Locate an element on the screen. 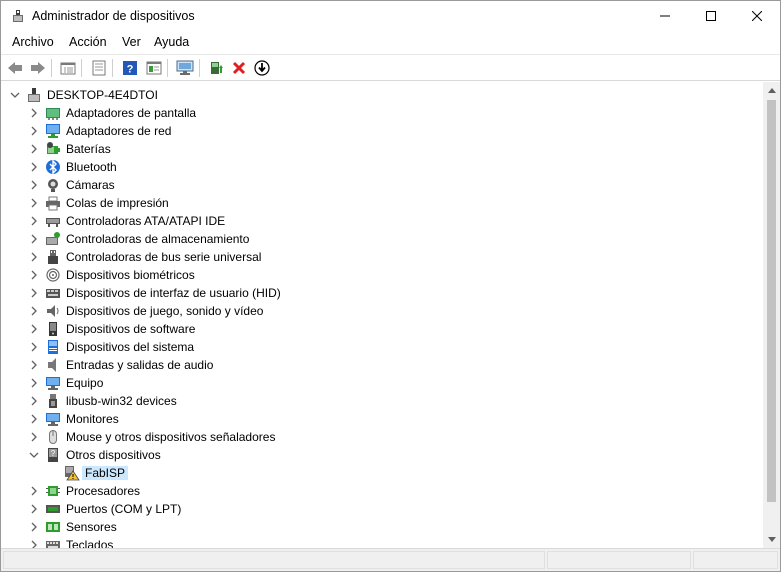 This screenshot has width=781, height=572. scroll-down-button is located at coordinates (771, 539).